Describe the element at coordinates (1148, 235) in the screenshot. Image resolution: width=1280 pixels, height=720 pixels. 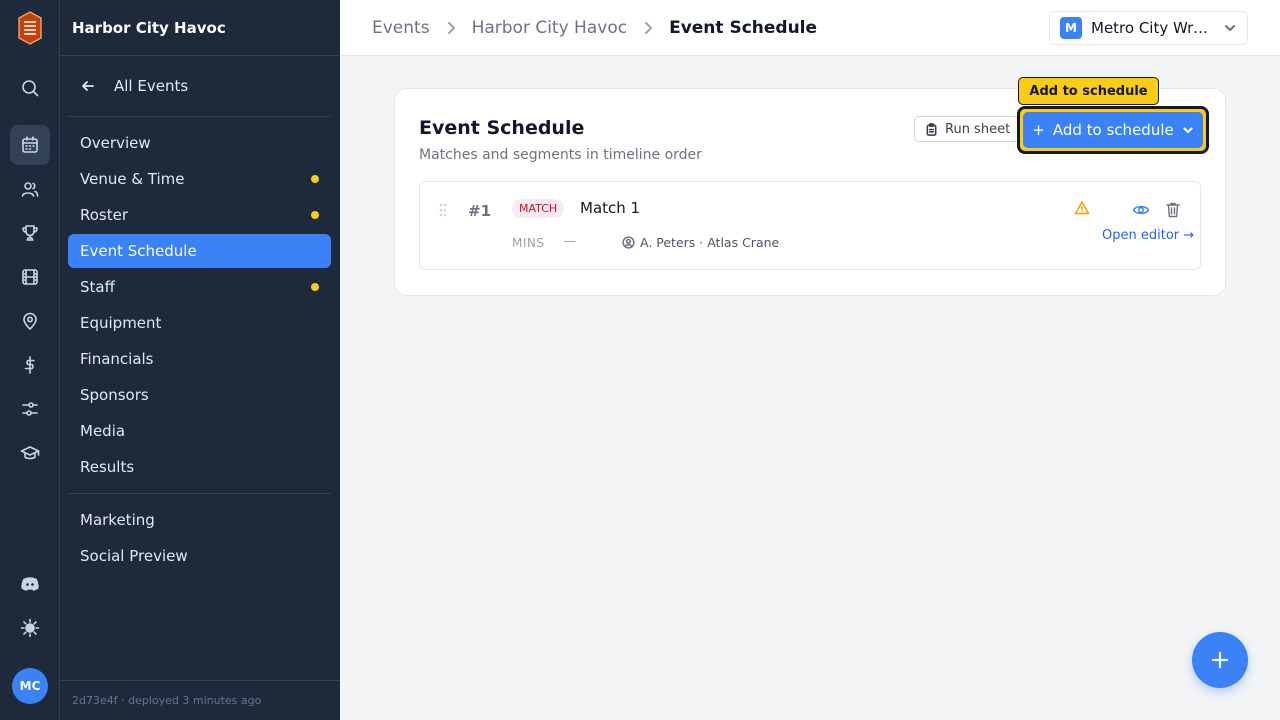
I see `open-editor-link: Open editor →` at that location.